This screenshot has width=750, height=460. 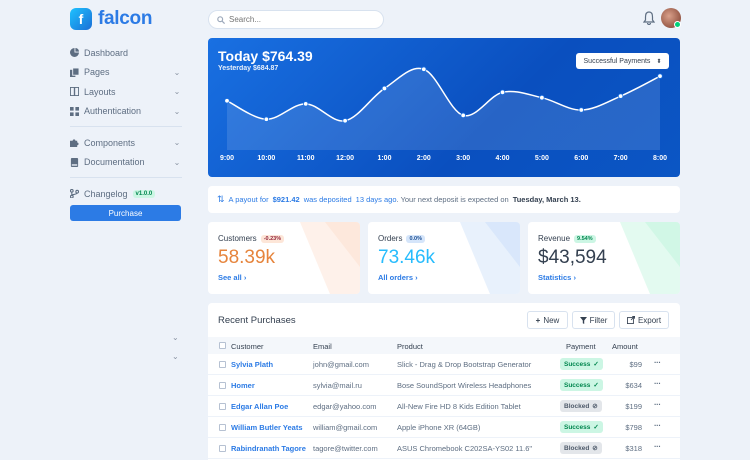 I want to click on sidebar-item-components: Components ⌄, so click(x=126, y=143).